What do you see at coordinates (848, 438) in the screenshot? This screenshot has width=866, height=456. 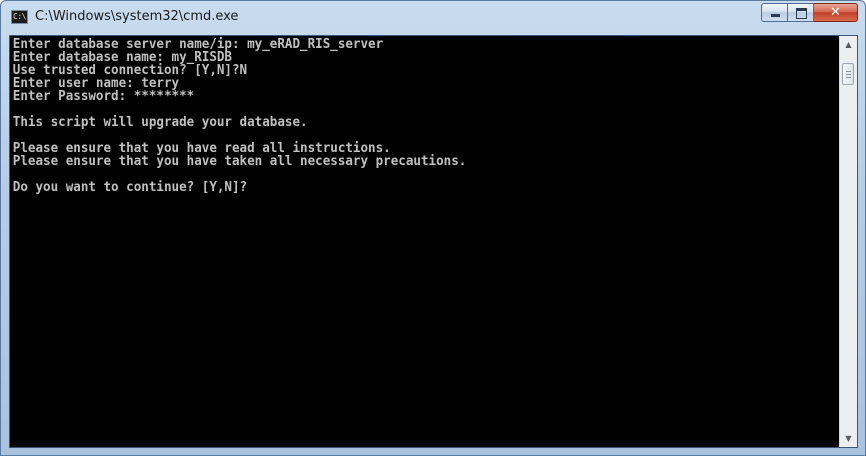 I see `scroll-down-arrow-icon: ▼` at bounding box center [848, 438].